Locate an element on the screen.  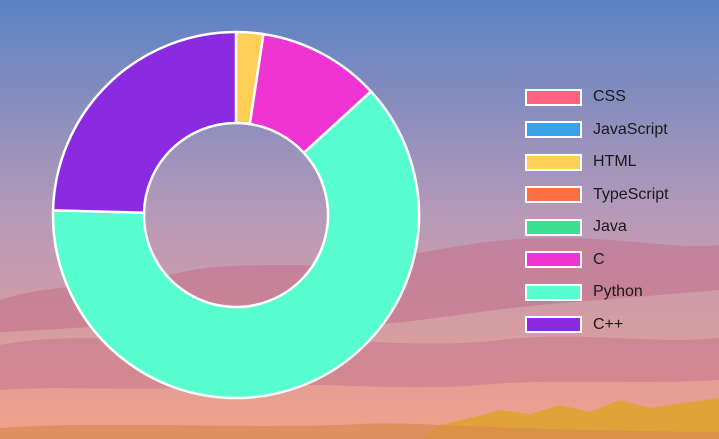
legend-label: C is located at coordinates (599, 259).